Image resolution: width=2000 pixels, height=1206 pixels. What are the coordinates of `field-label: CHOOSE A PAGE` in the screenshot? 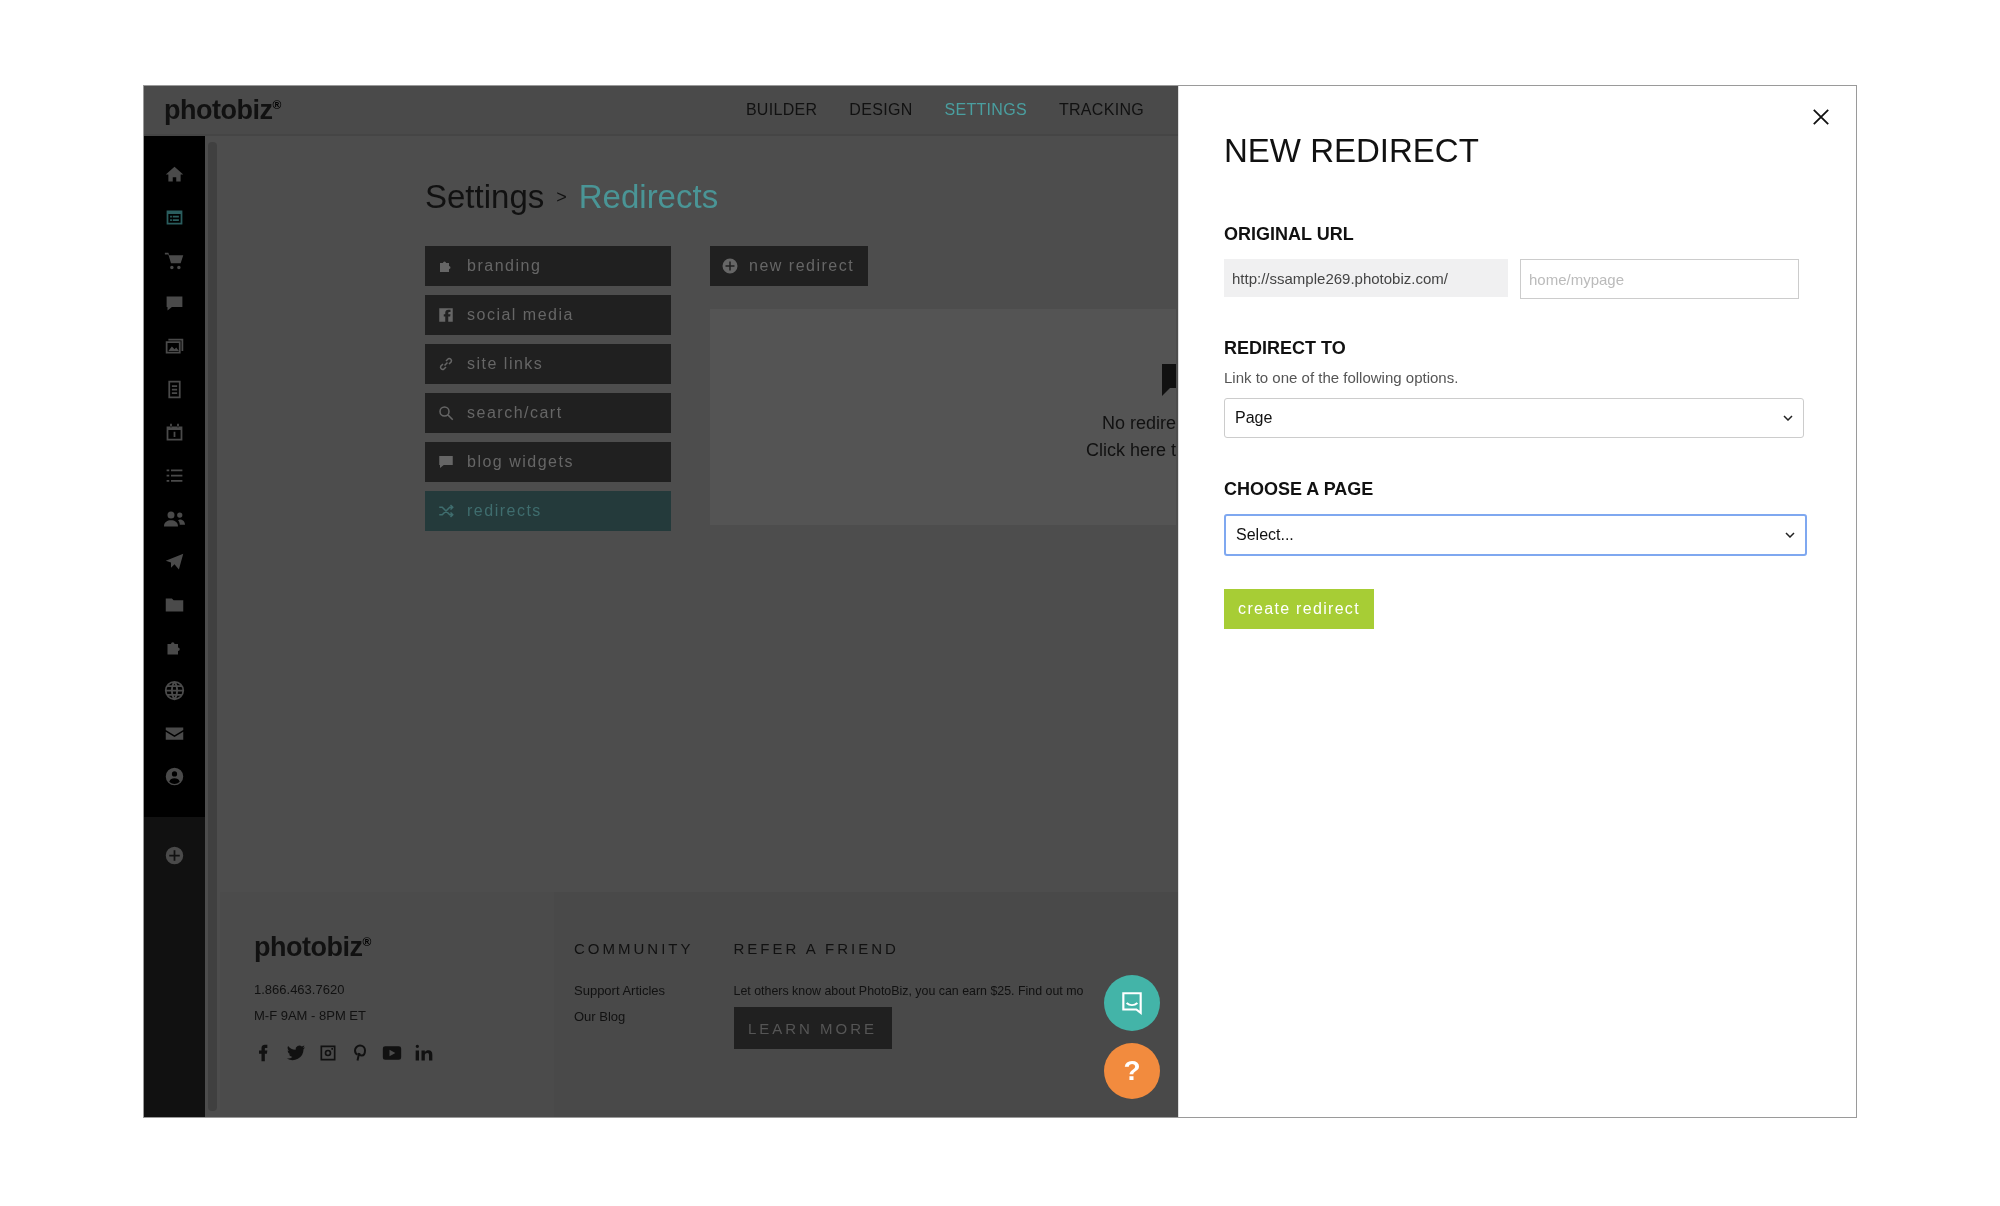 It's located at (1299, 489).